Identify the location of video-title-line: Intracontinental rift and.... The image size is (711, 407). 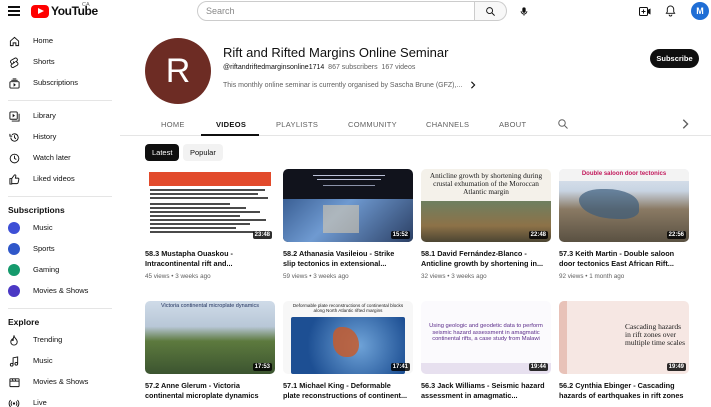
(189, 263).